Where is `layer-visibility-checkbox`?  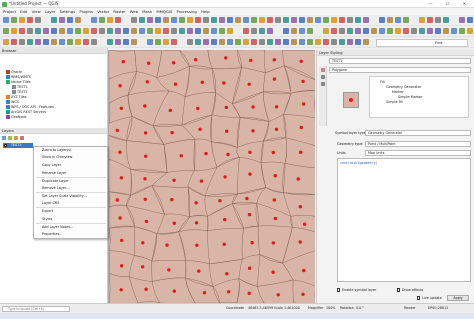 layer-visibility-checkbox is located at coordinates (6, 145).